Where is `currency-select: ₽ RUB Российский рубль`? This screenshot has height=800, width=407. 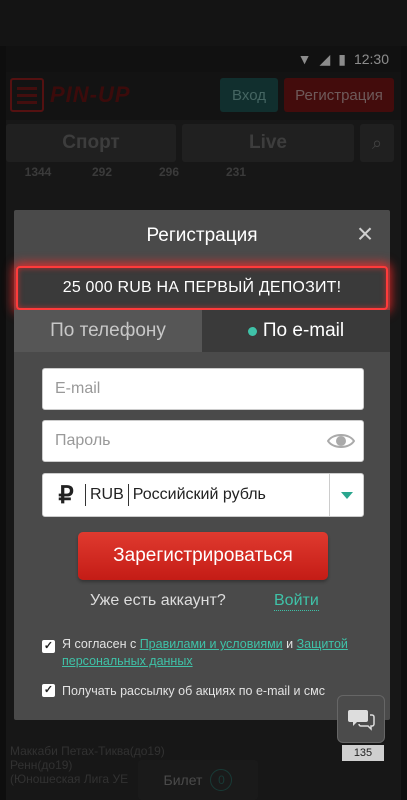 currency-select: ₽ RUB Российский рубль is located at coordinates (203, 495).